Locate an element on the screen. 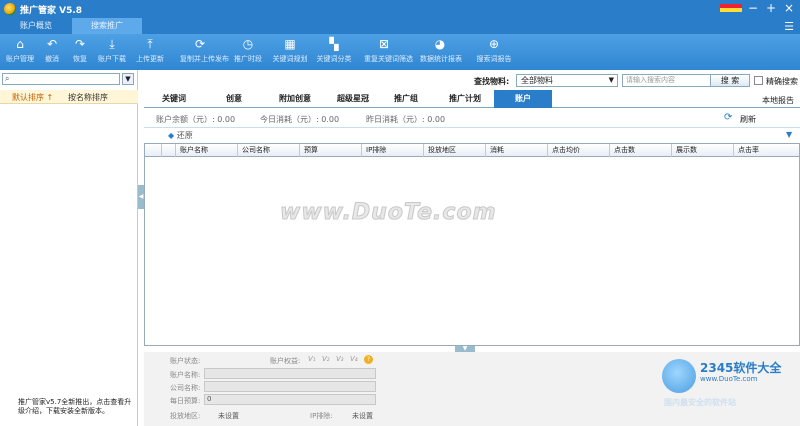 The image size is (800, 426). col-ctr: 点击率 is located at coordinates (766, 150).